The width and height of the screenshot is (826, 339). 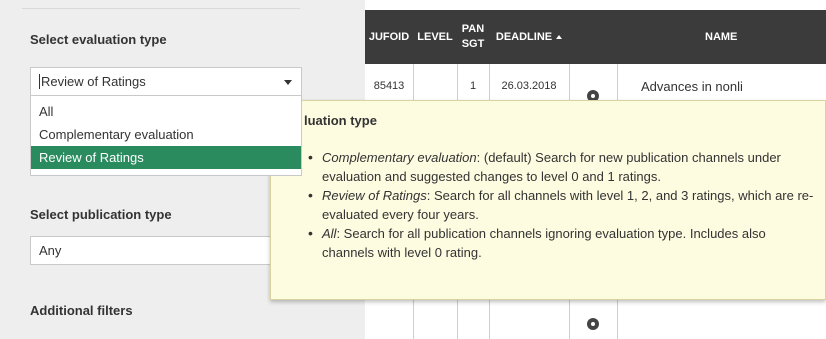 What do you see at coordinates (559, 37) in the screenshot?
I see `sort-ascending-icon` at bounding box center [559, 37].